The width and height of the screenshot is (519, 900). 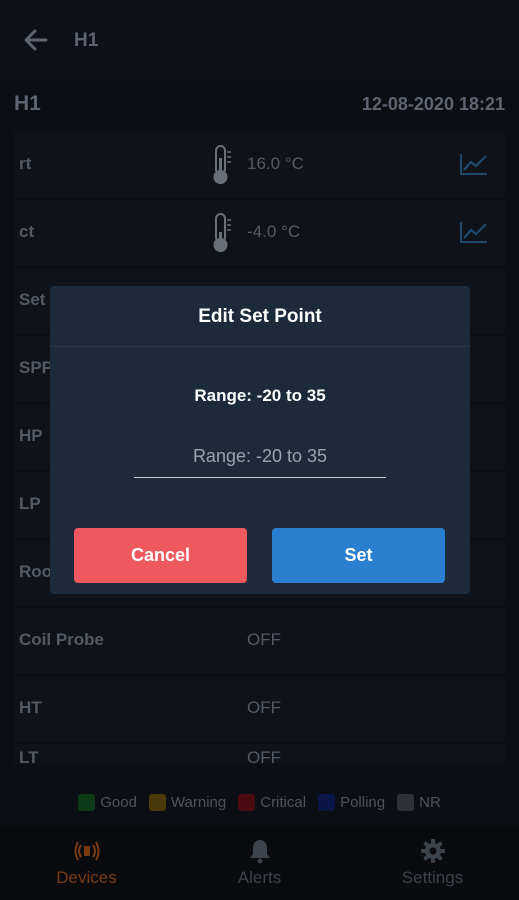 What do you see at coordinates (260, 316) in the screenshot?
I see `dialog-title: Edit Set Point` at bounding box center [260, 316].